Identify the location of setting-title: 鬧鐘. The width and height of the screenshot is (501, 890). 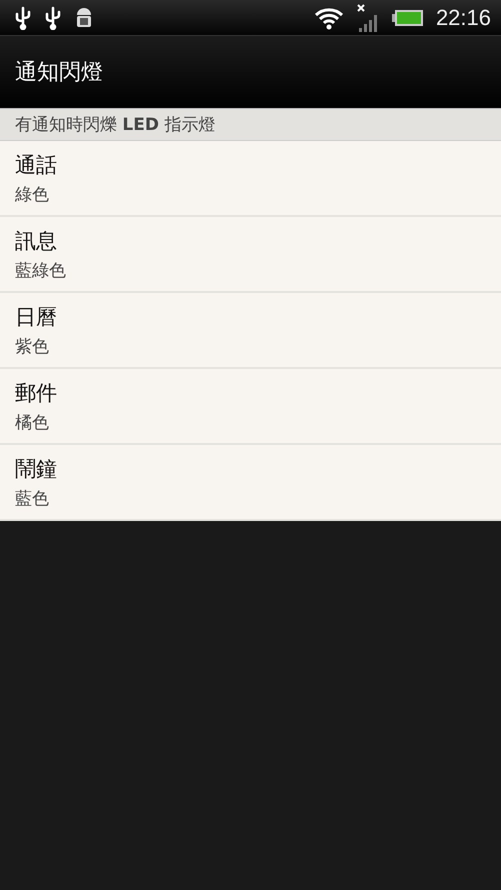
(36, 469).